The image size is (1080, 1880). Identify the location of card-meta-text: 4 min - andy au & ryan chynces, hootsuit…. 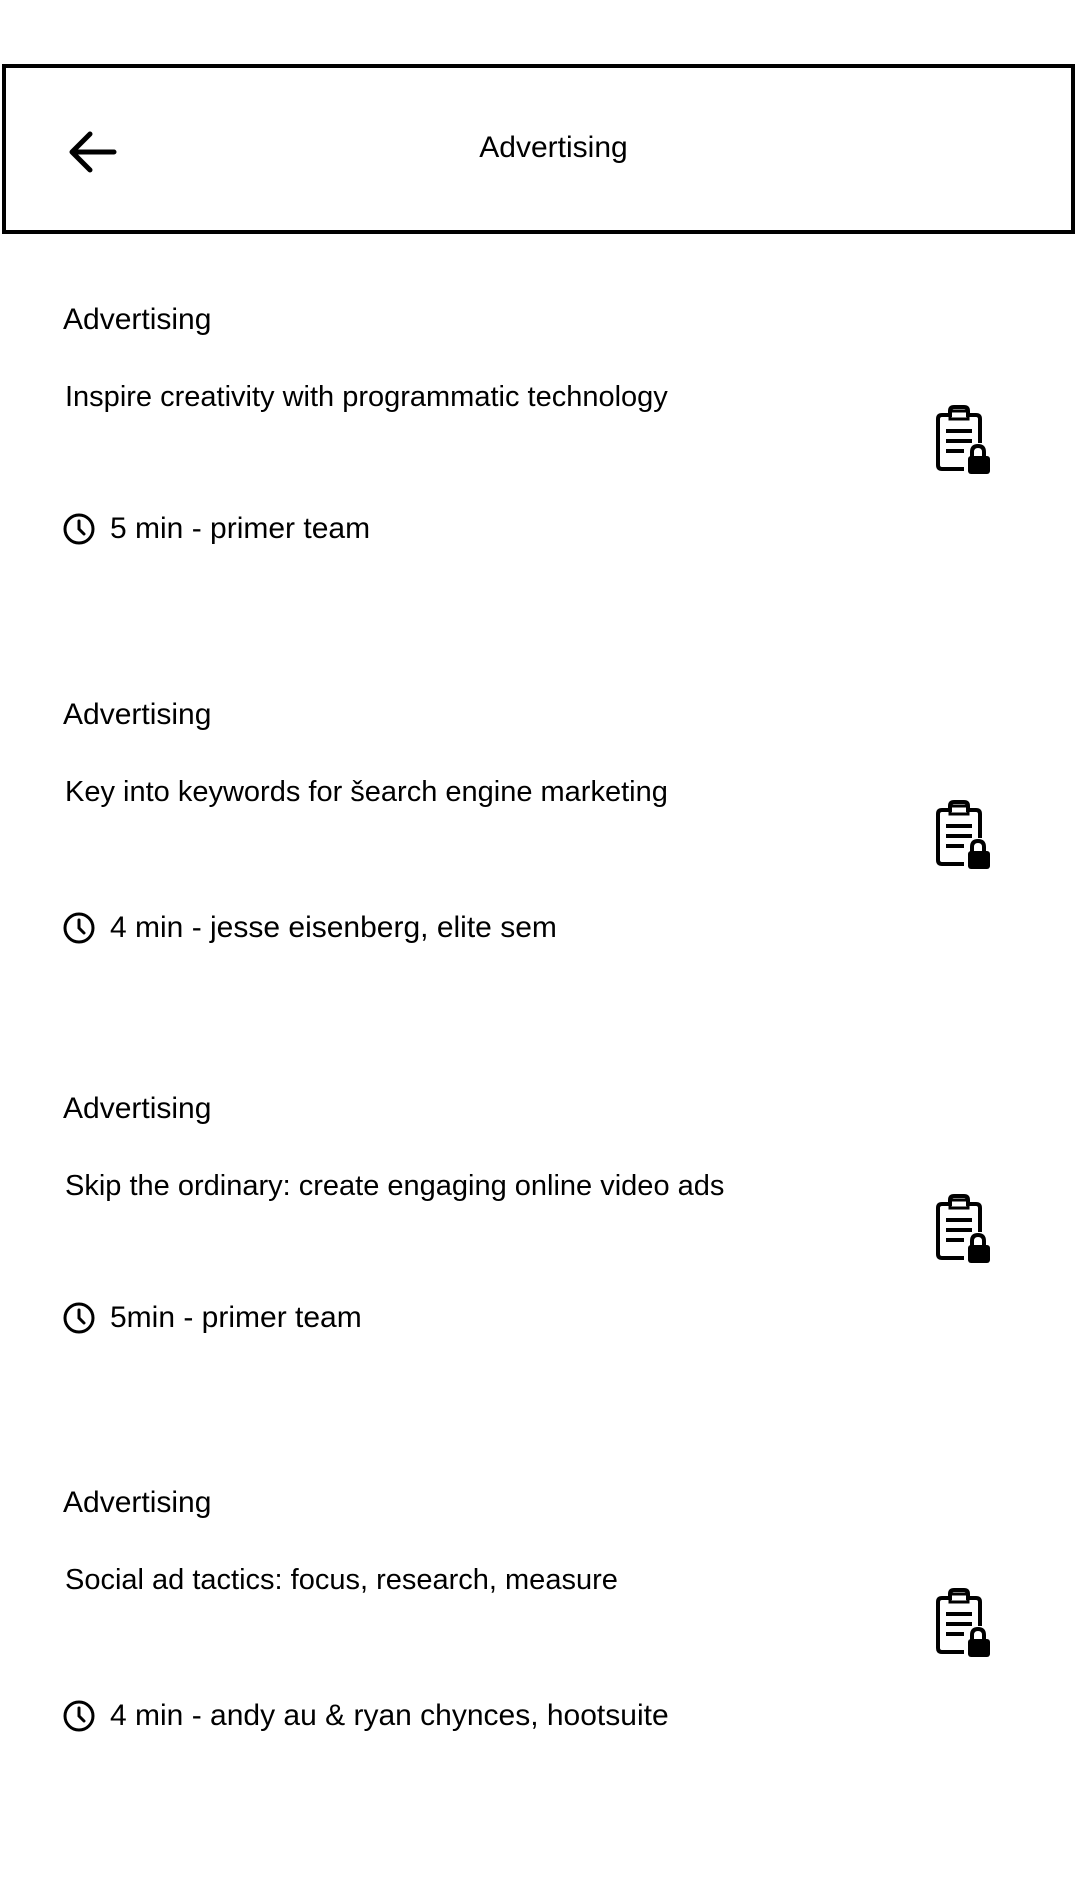
(389, 1715).